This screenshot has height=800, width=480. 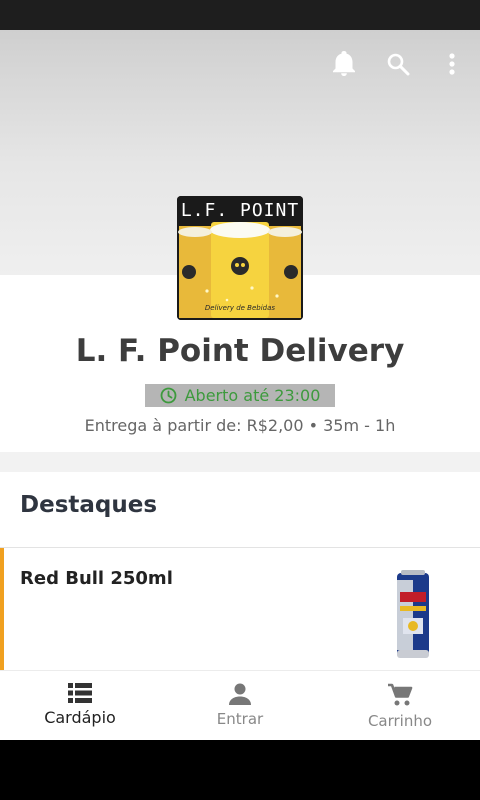 I want to click on status-bar, so click(x=240, y=15).